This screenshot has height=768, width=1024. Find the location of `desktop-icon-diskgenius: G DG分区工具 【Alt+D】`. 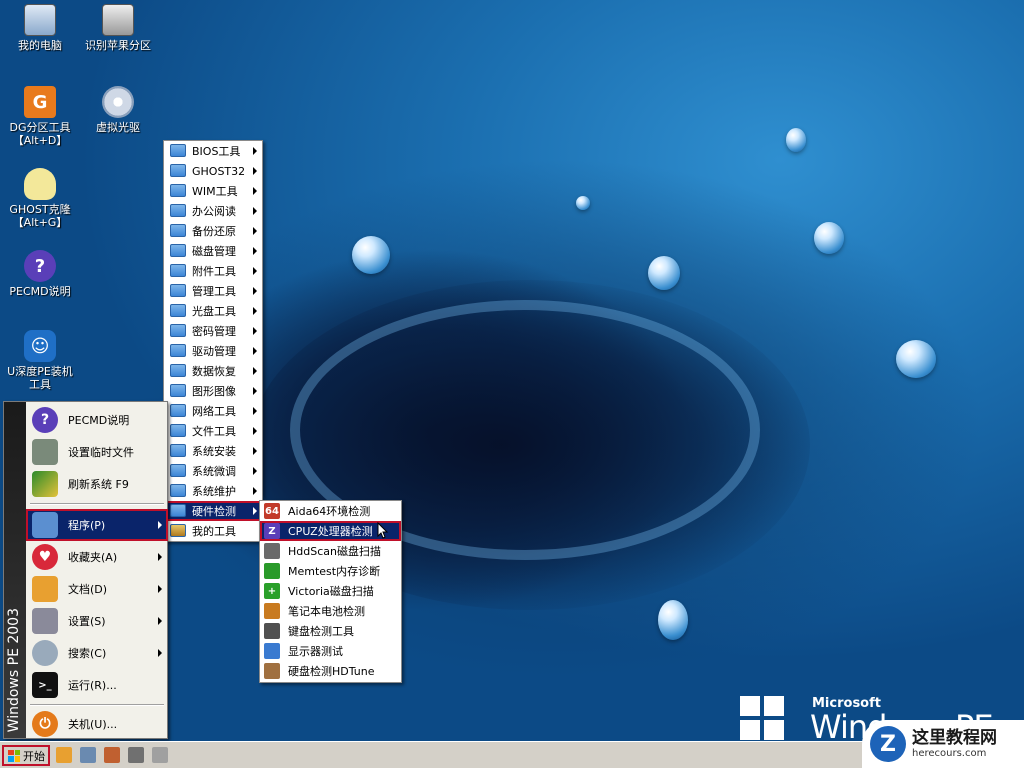

desktop-icon-diskgenius: G DG分区工具 【Alt+D】 is located at coordinates (40, 116).